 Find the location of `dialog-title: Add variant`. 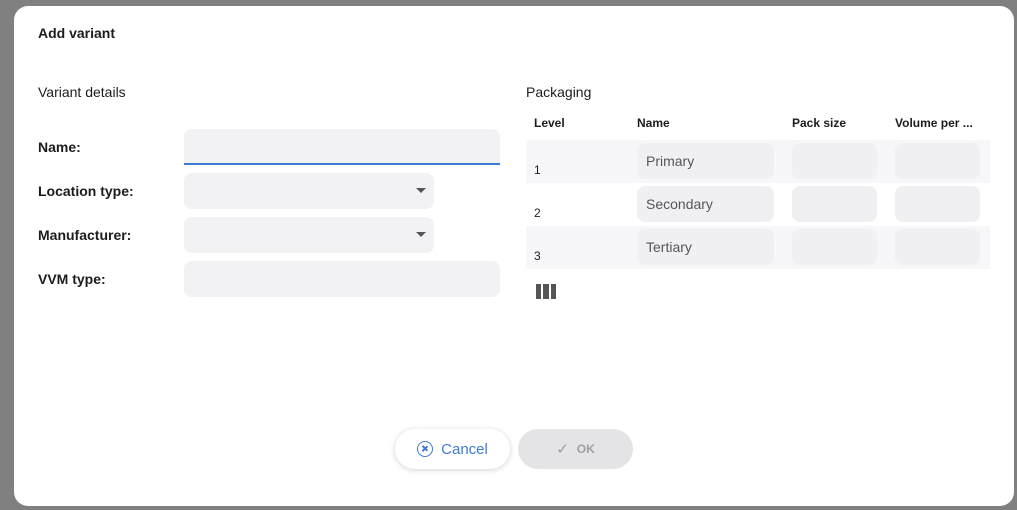

dialog-title: Add variant is located at coordinates (77, 33).